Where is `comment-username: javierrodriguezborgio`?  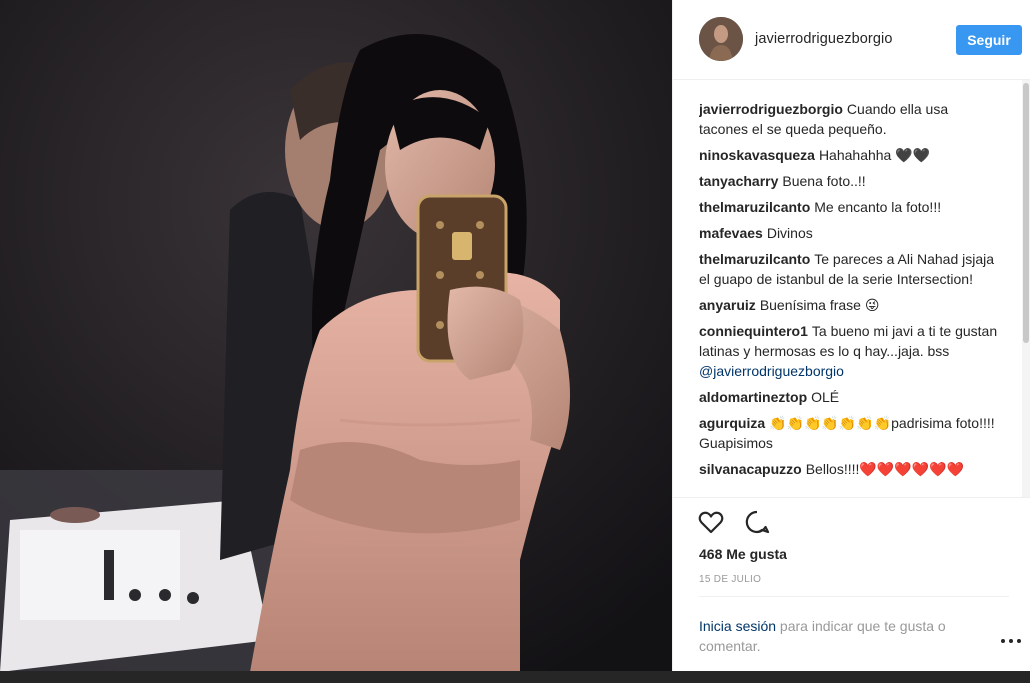
comment-username: javierrodriguezborgio is located at coordinates (771, 109).